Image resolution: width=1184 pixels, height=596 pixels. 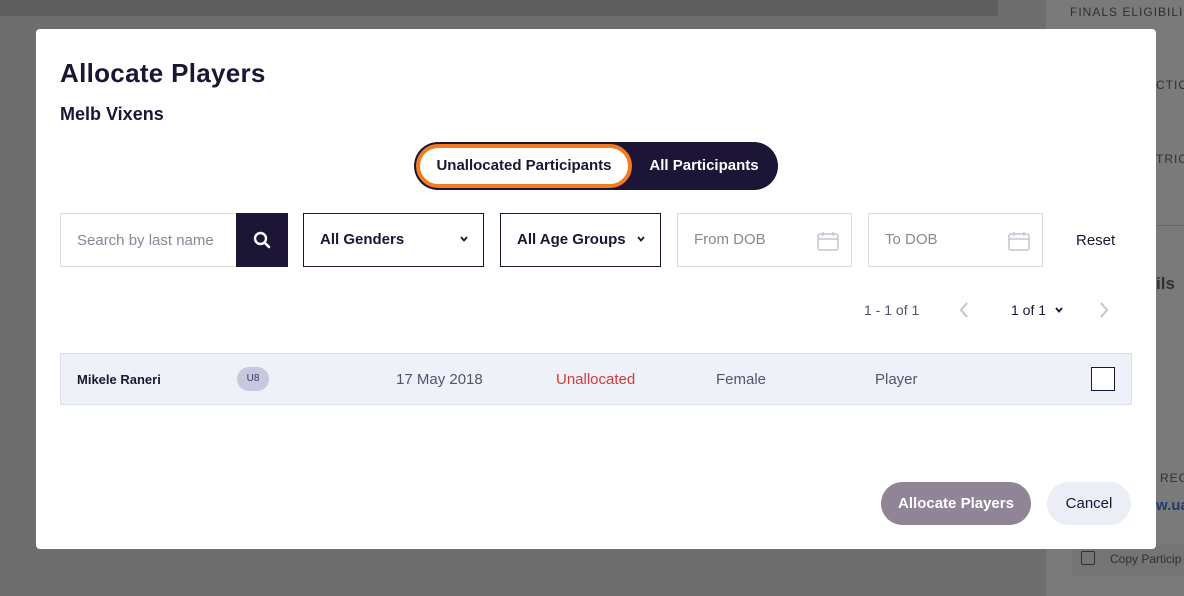 What do you see at coordinates (955, 240) in the screenshot?
I see `to-dob-field: To DOB` at bounding box center [955, 240].